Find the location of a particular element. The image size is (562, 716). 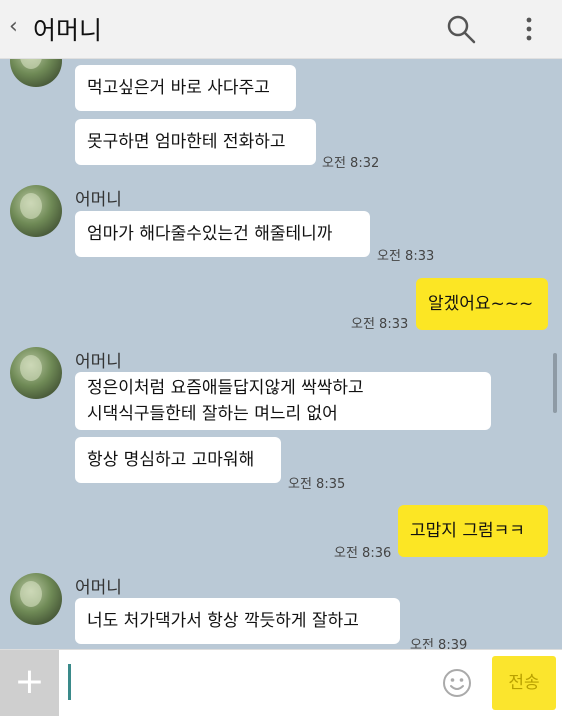

chat-header: ‹ 어머니 is located at coordinates (281, 29).